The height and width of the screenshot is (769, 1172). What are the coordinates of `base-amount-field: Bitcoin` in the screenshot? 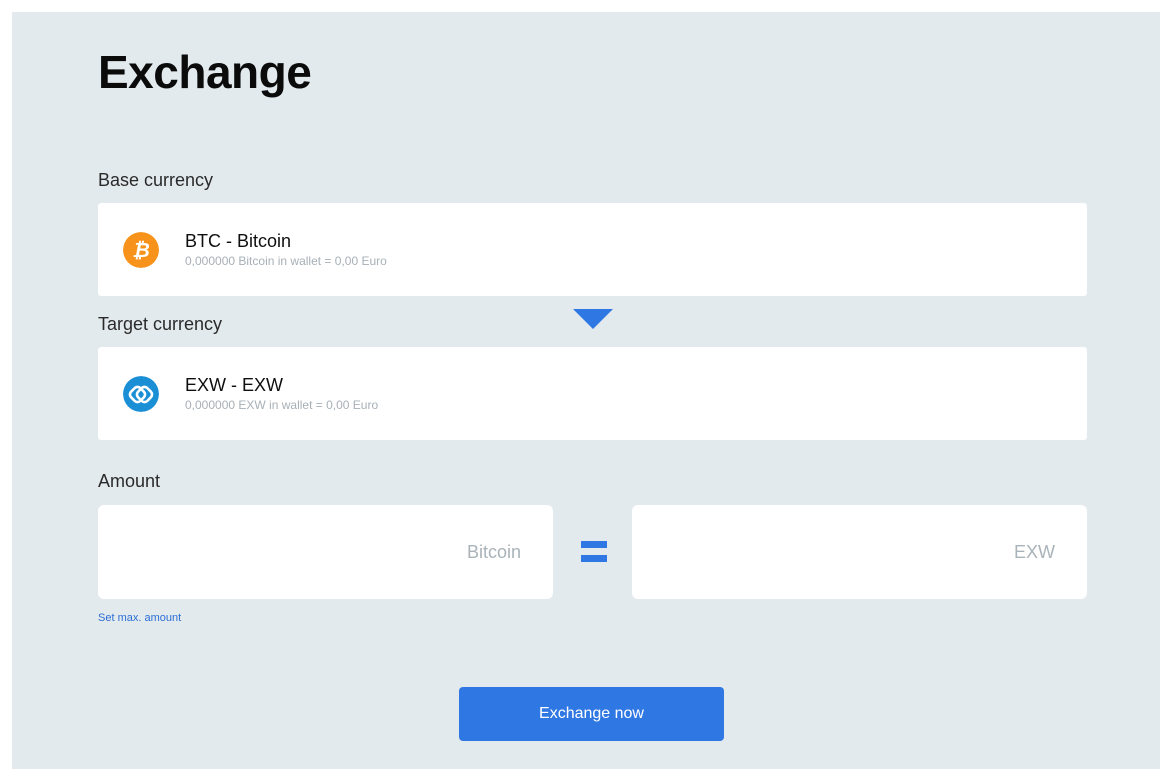 It's located at (325, 552).